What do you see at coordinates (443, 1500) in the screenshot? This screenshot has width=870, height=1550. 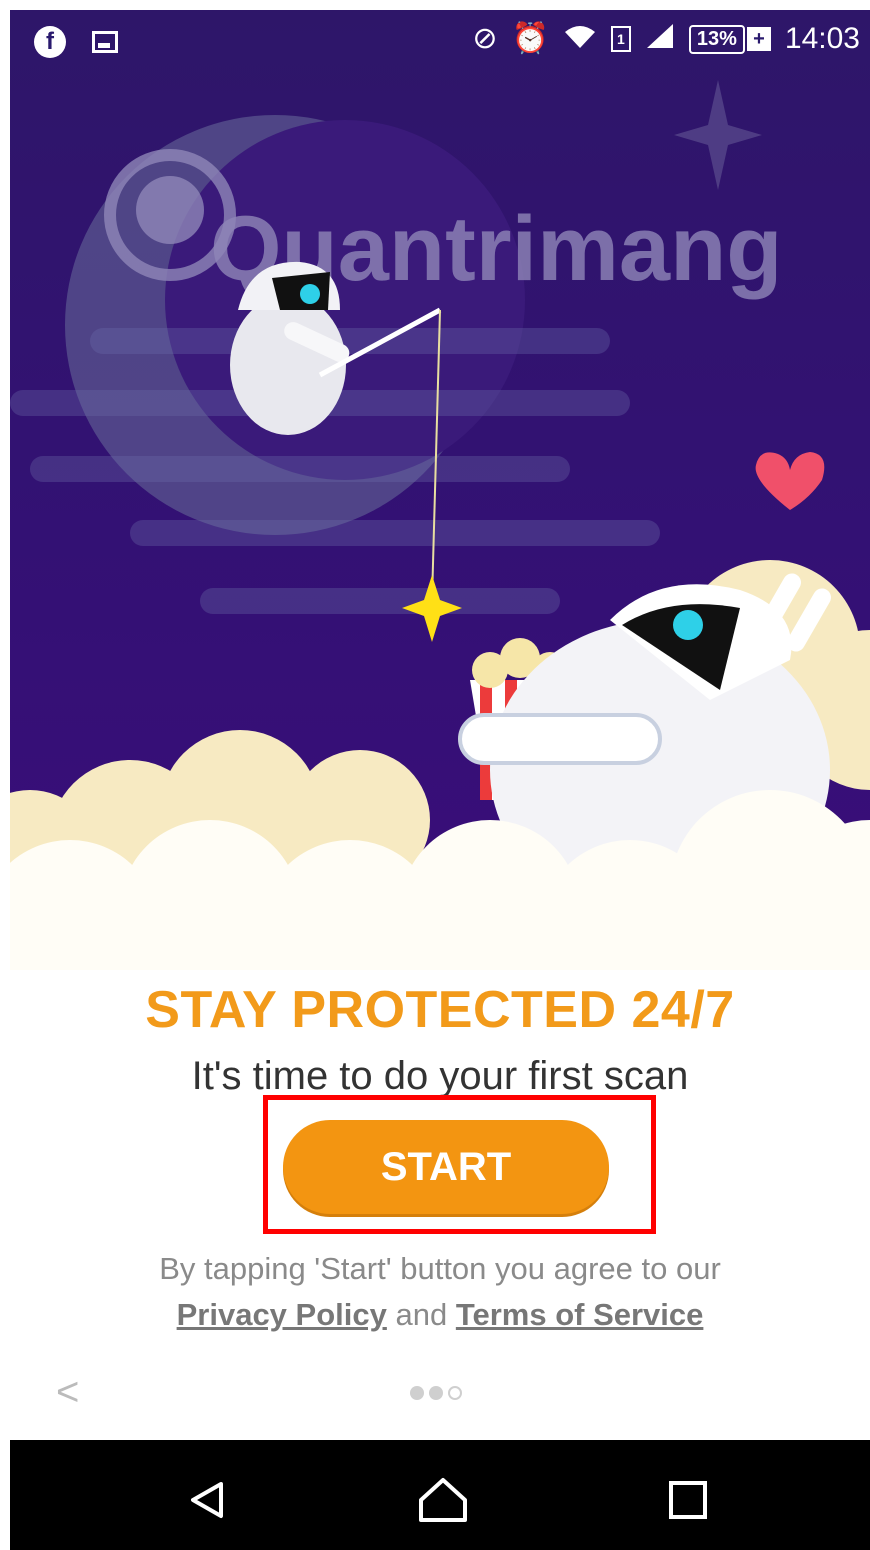 I see `home-icon` at bounding box center [443, 1500].